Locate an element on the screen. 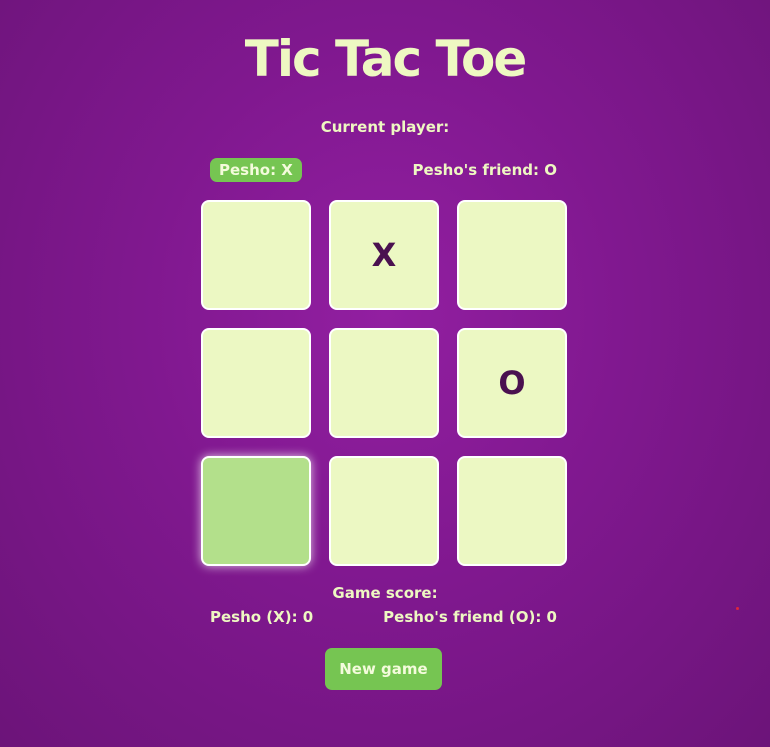 The image size is (770, 747). game-title: Tic Tac Toe is located at coordinates (385, 59).